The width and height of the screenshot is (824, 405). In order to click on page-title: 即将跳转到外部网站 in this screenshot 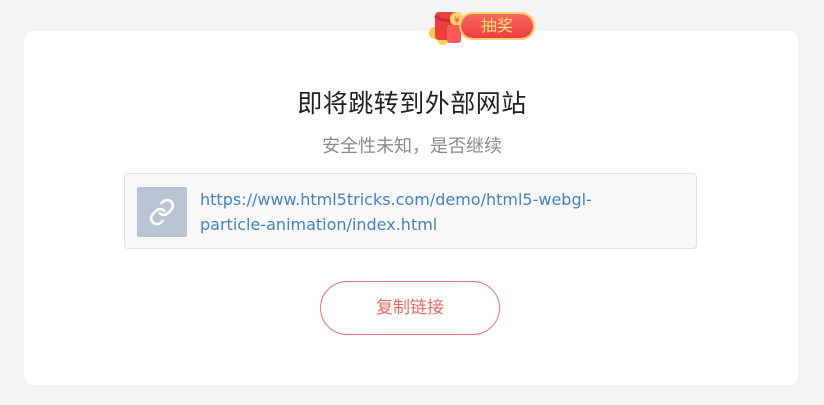, I will do `click(412, 103)`.